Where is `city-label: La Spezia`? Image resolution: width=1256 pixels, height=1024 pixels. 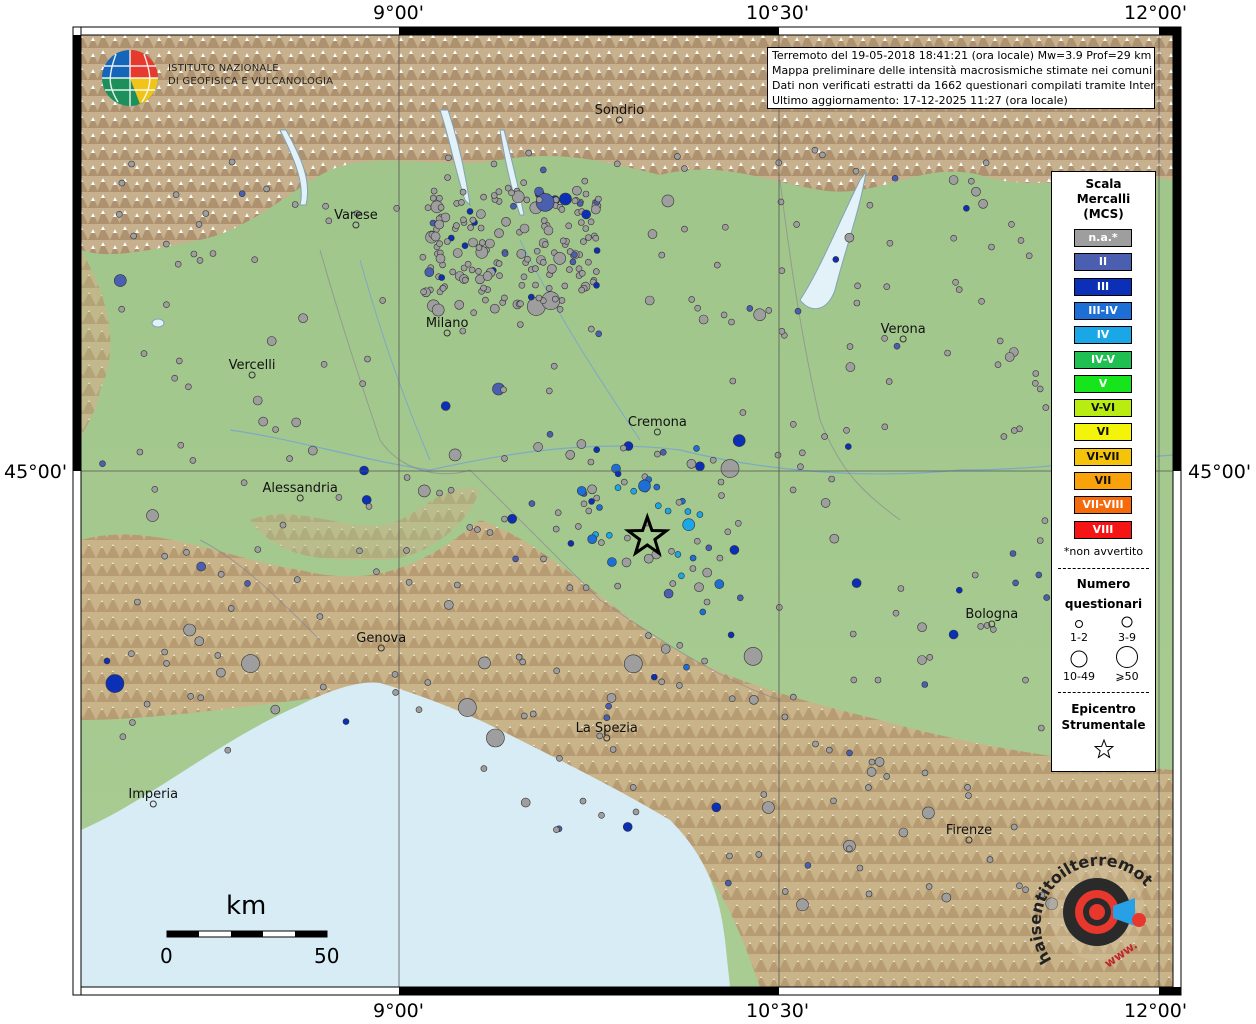 city-label: La Spezia is located at coordinates (607, 728).